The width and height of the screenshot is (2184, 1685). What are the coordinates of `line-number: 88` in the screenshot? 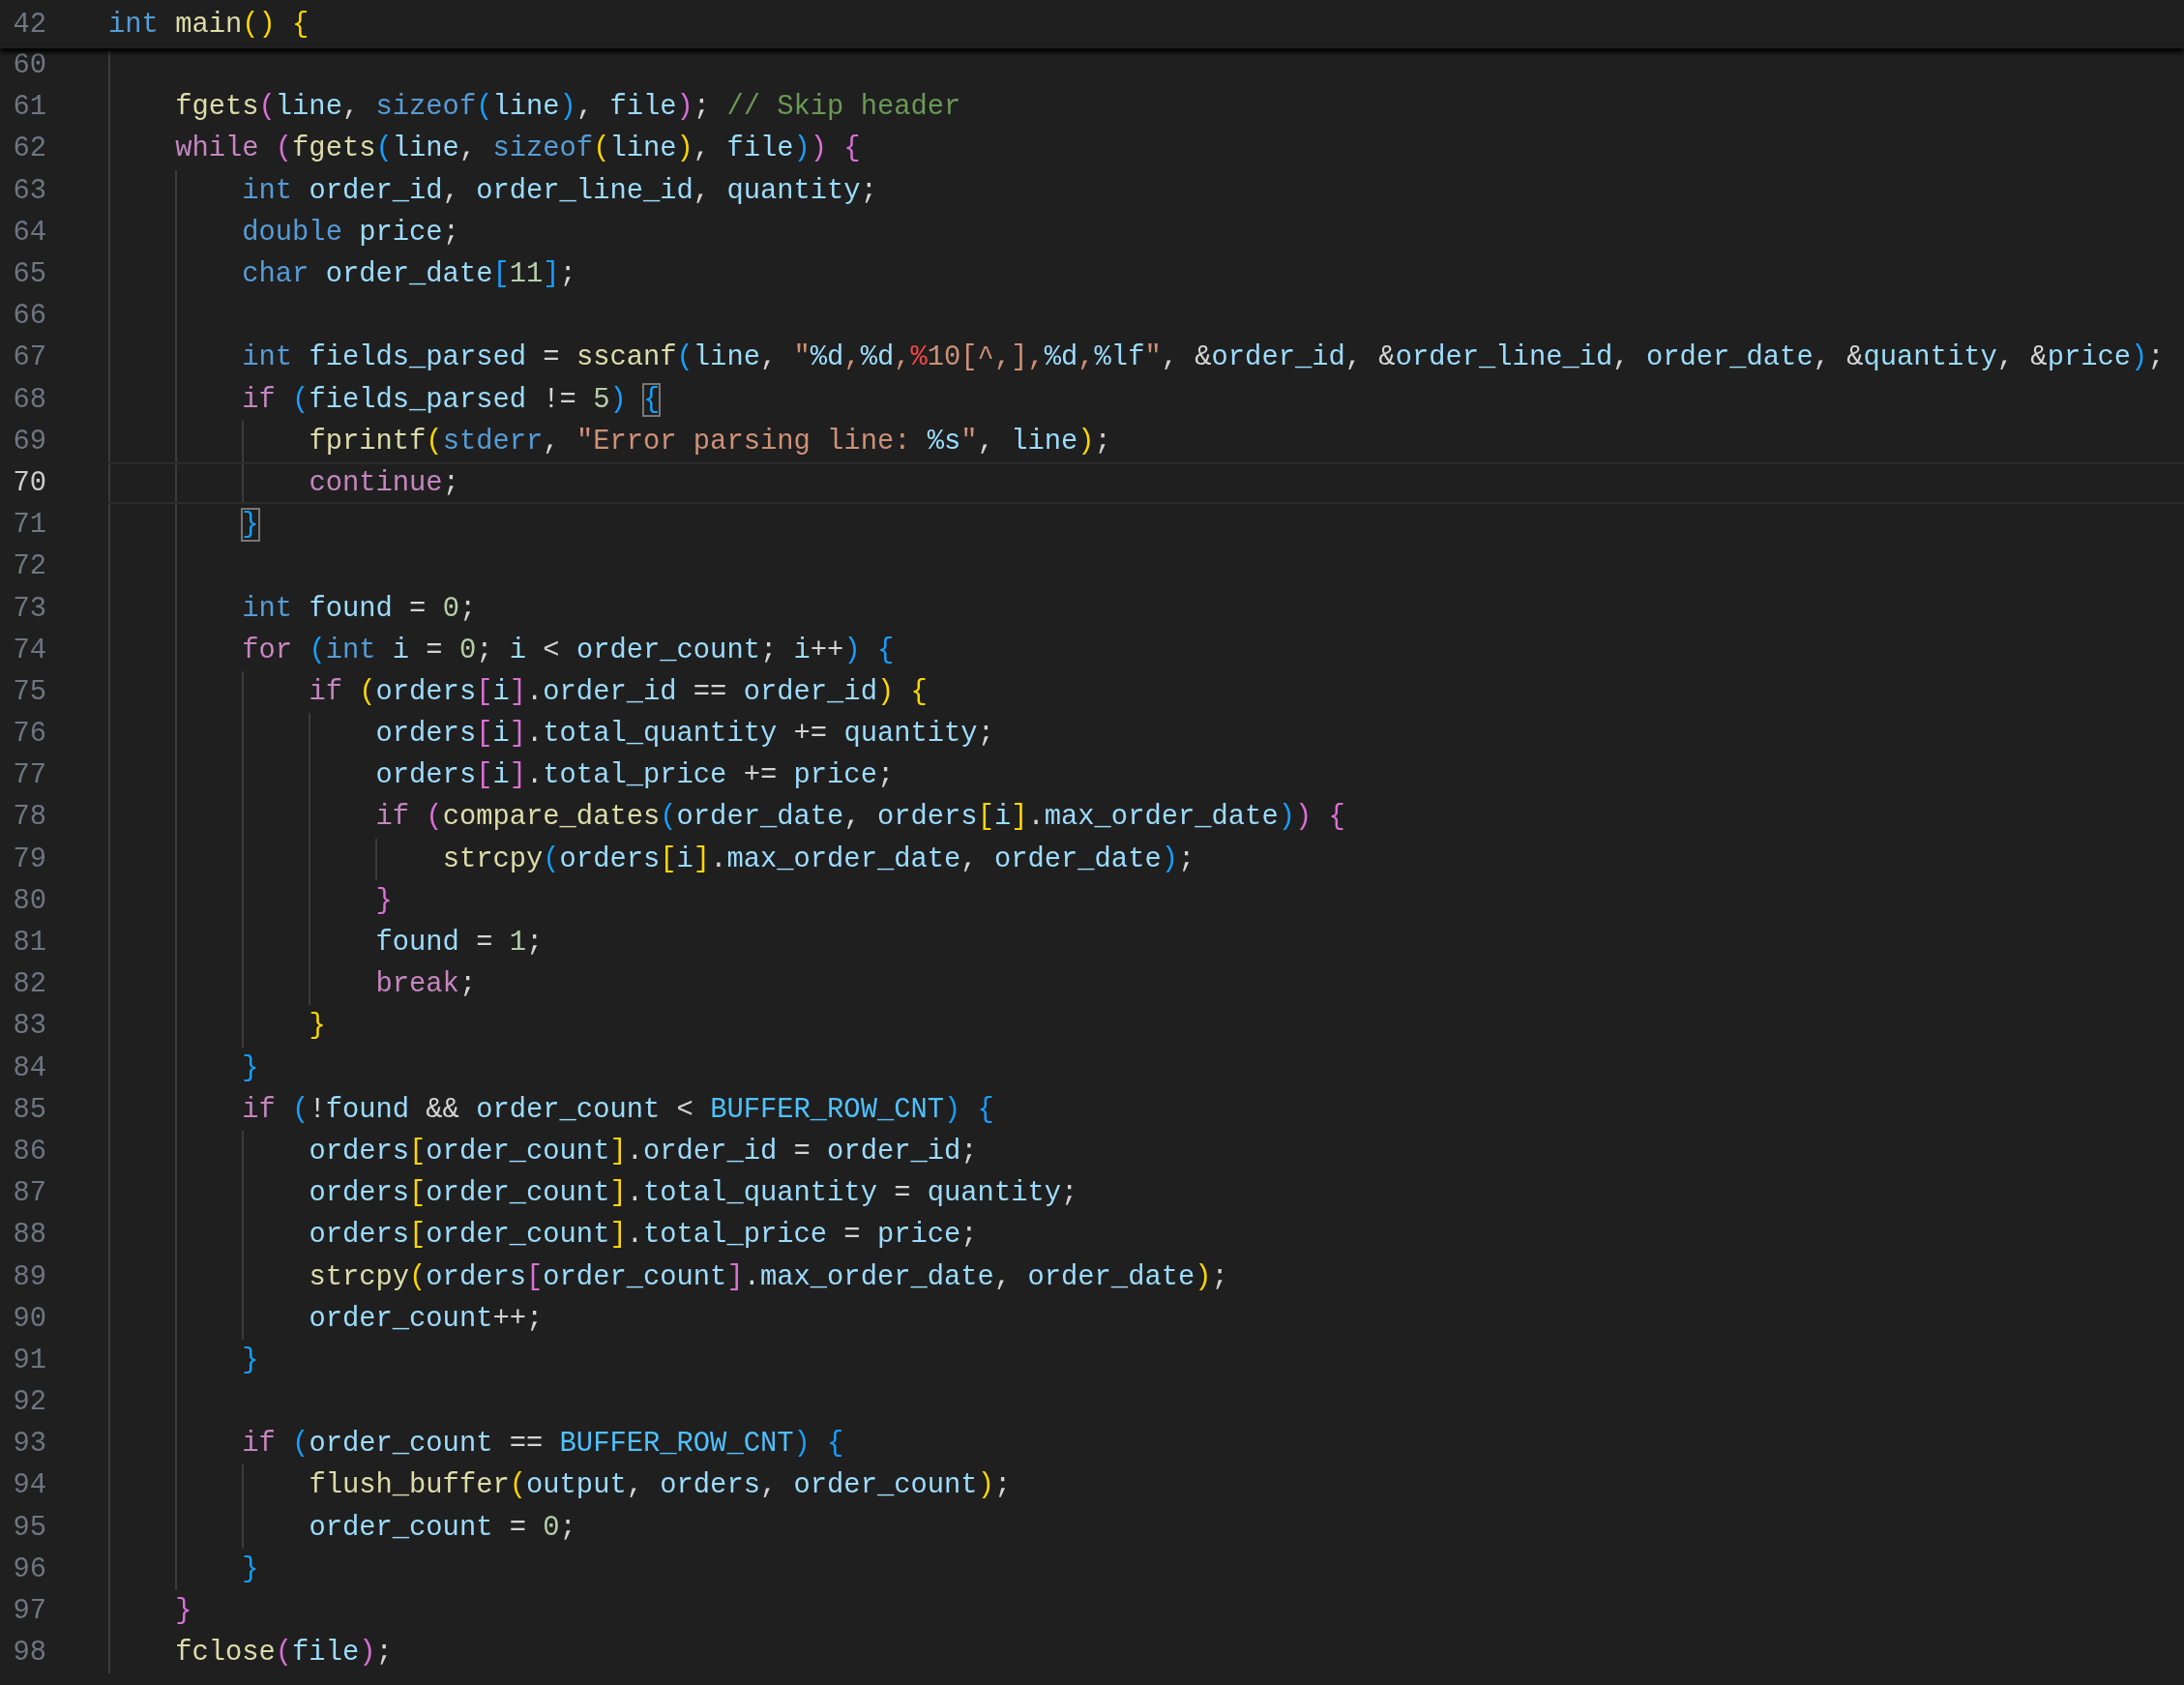 It's located at (29, 1235).